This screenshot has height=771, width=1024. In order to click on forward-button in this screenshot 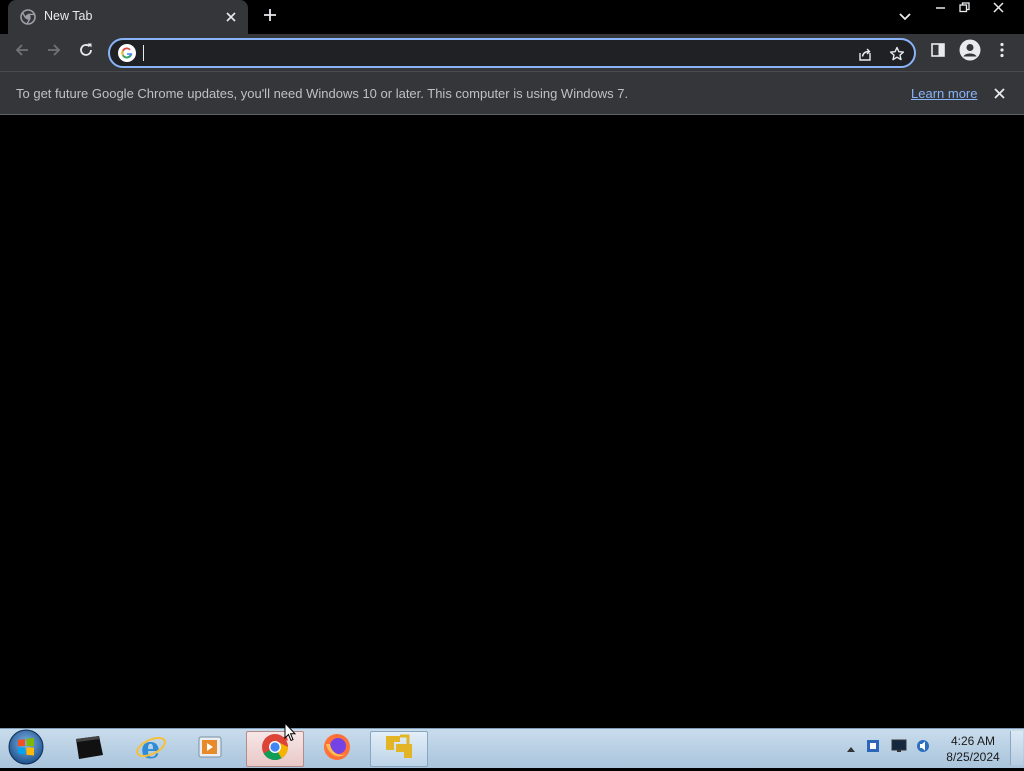, I will do `click(54, 52)`.